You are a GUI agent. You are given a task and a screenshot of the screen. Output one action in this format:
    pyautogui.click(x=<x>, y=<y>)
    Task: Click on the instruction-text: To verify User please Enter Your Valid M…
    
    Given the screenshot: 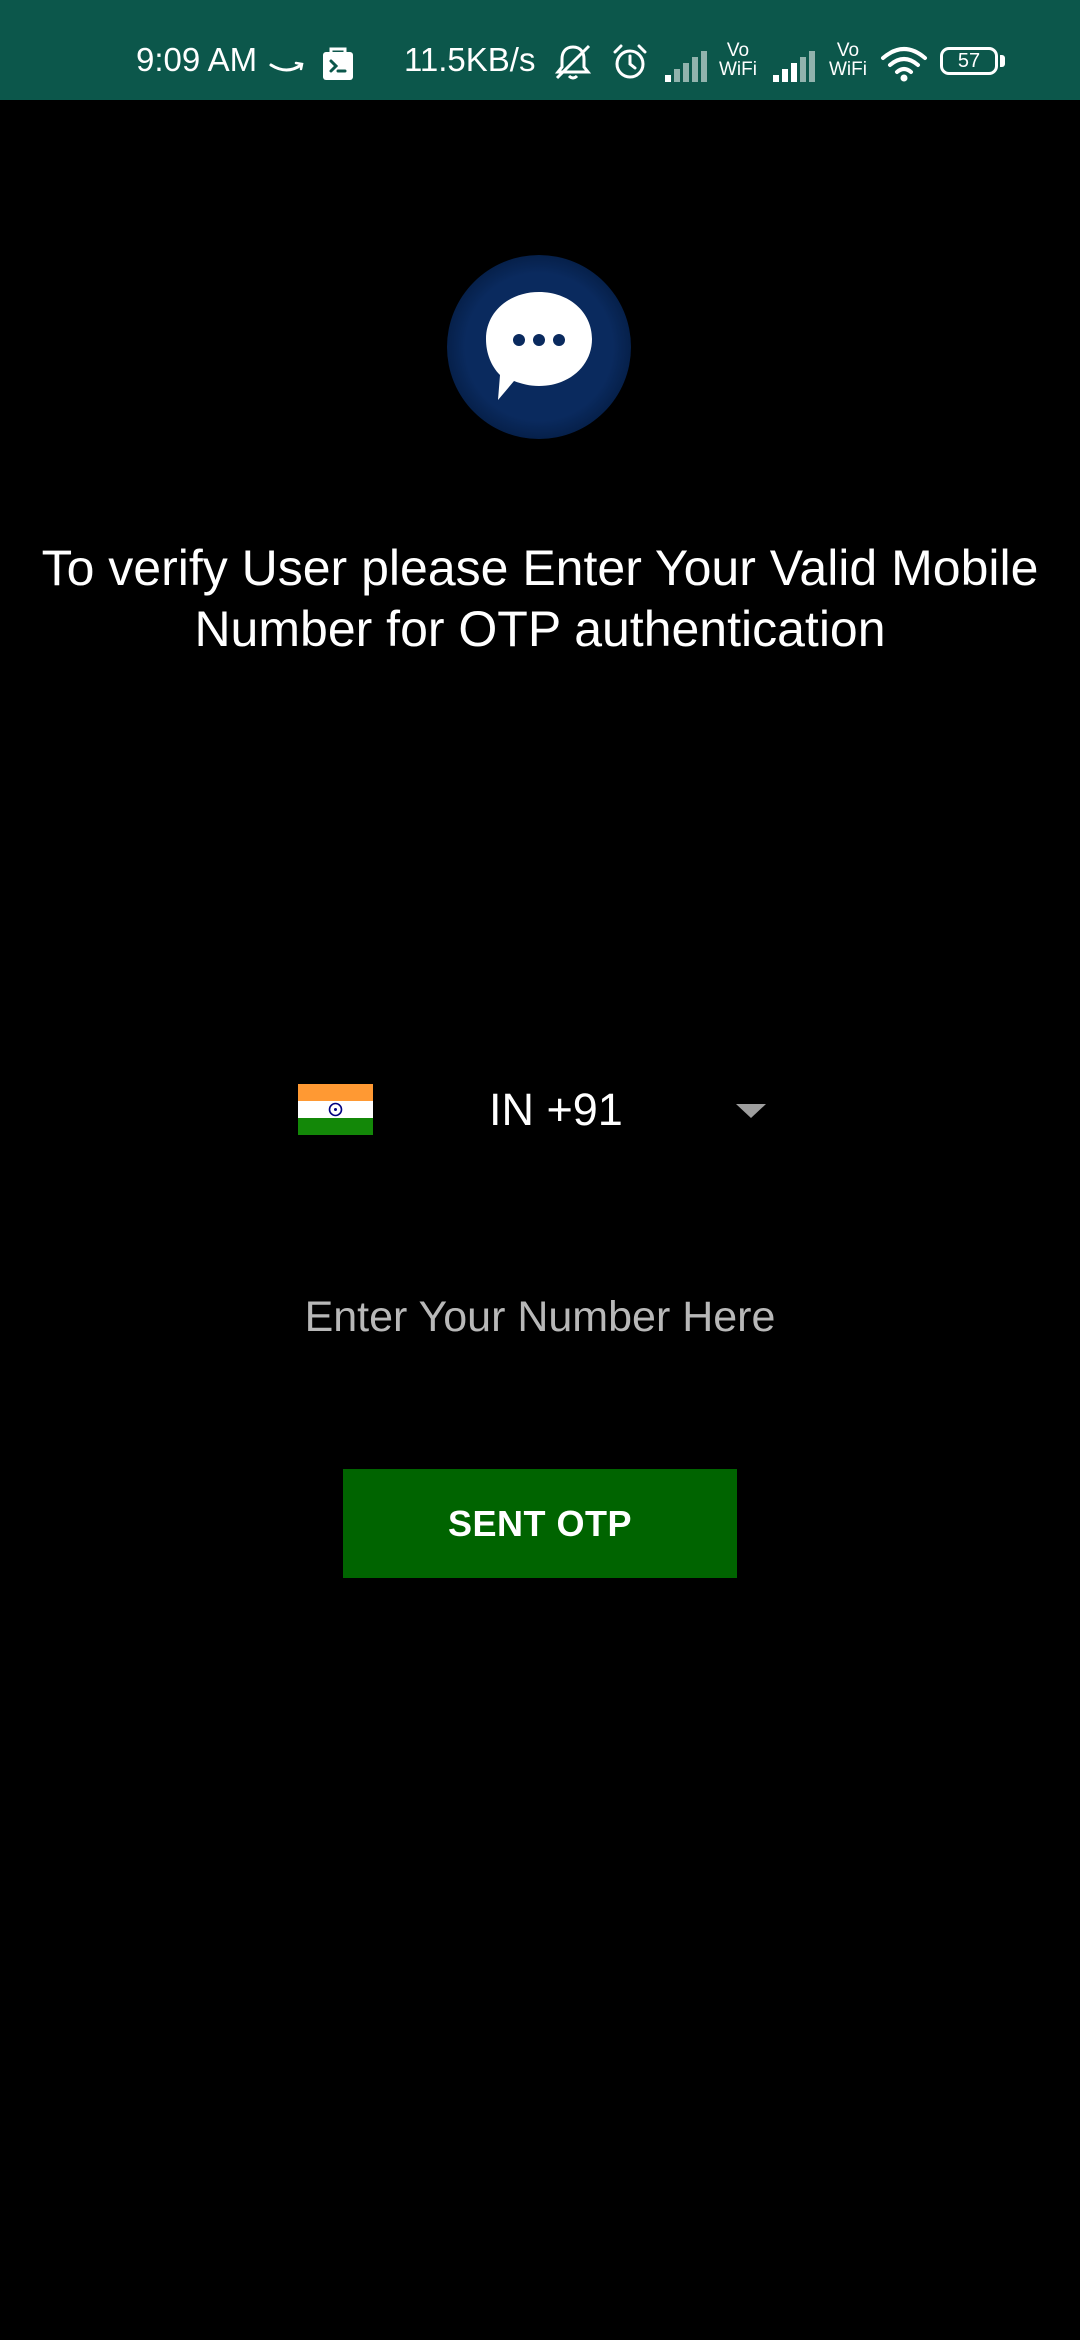 What is the action you would take?
    pyautogui.click(x=540, y=598)
    